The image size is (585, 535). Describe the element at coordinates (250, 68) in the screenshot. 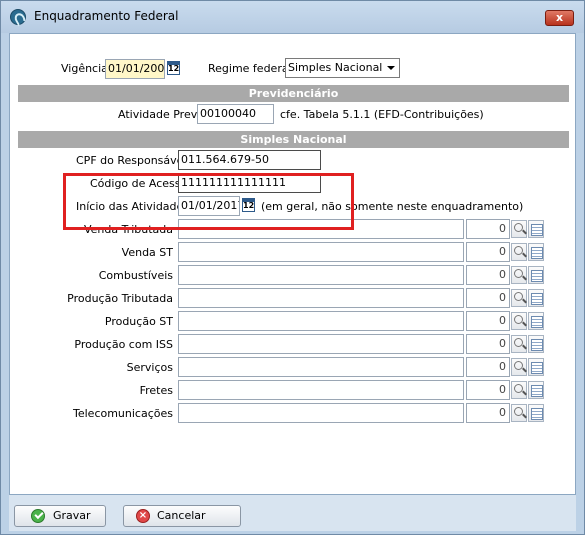

I see `regime-label: Regime federal` at that location.